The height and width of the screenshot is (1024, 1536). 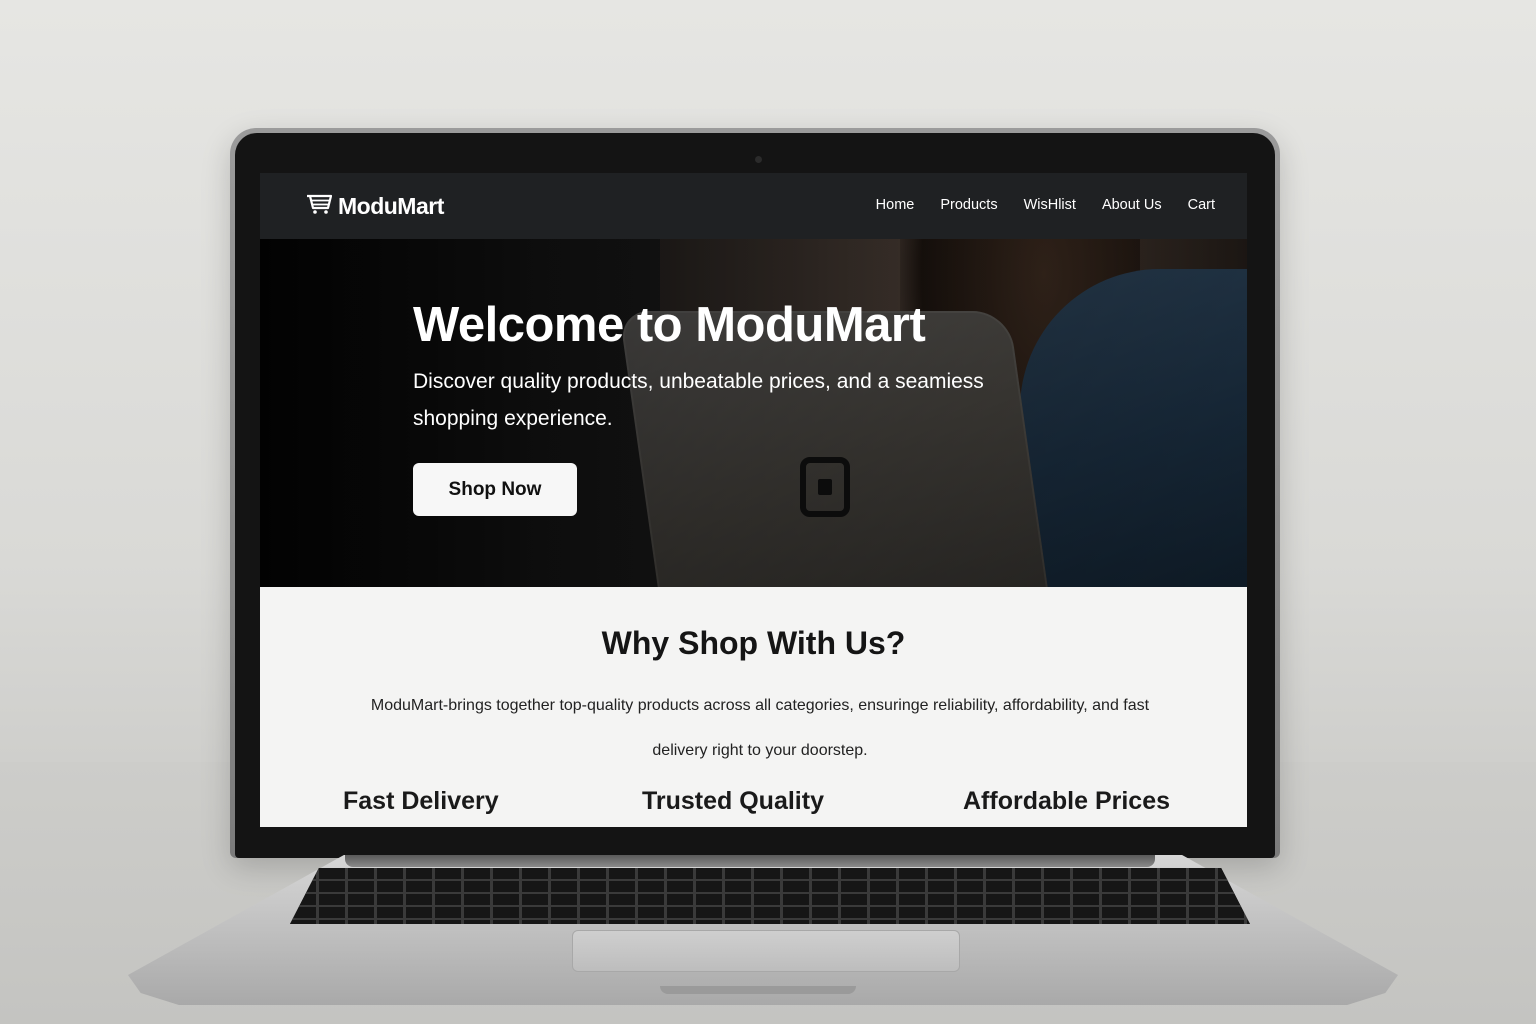 I want to click on feature-affordable-prices: Affordable Prices, so click(x=1067, y=801).